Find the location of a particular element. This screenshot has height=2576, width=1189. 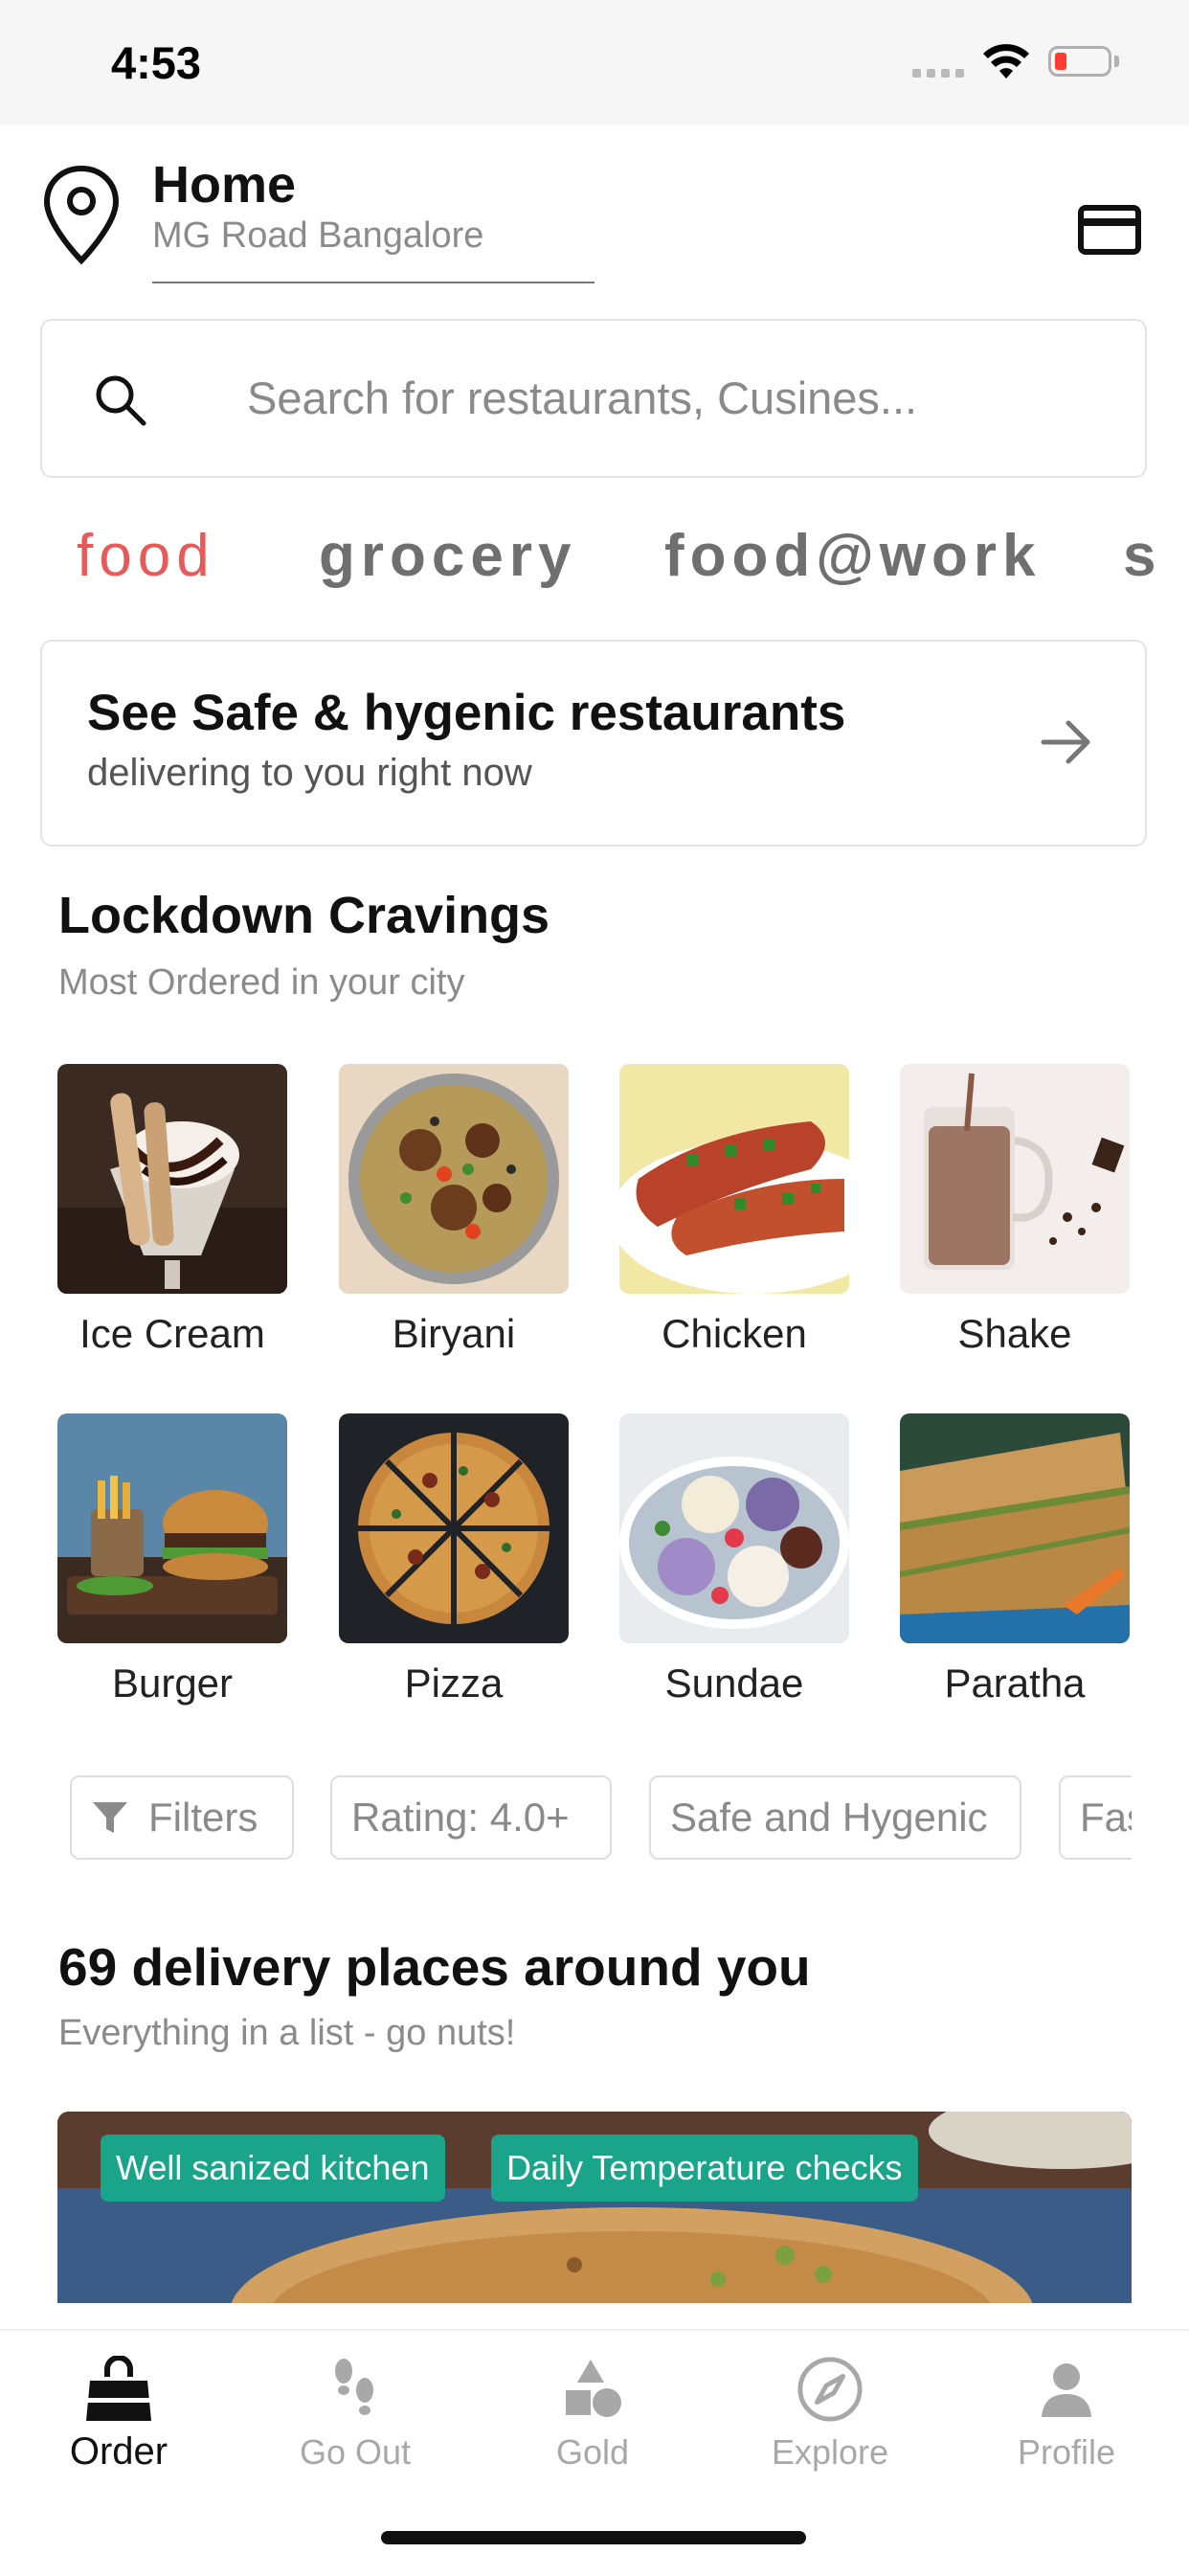

battery-cap is located at coordinates (1116, 62).